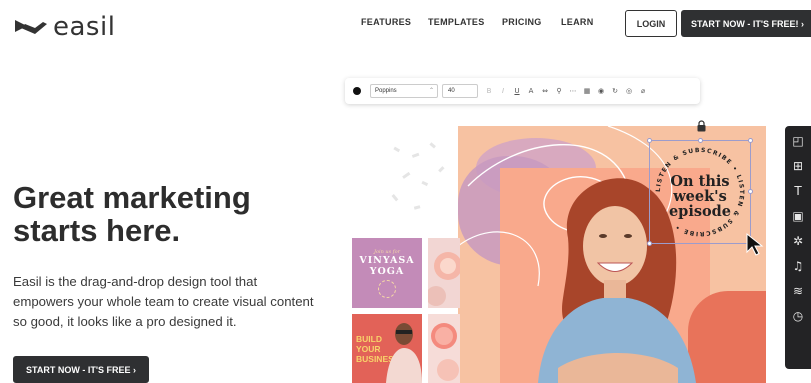 The width and height of the screenshot is (811, 383). What do you see at coordinates (418, 176) in the screenshot?
I see `decorative-shapes` at bounding box center [418, 176].